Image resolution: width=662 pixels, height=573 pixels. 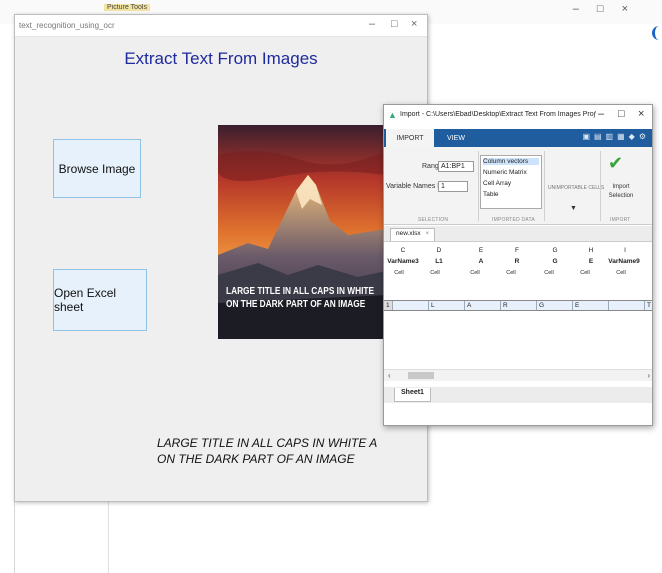 I want to click on scroll-right-icon: ›, so click(x=648, y=375).